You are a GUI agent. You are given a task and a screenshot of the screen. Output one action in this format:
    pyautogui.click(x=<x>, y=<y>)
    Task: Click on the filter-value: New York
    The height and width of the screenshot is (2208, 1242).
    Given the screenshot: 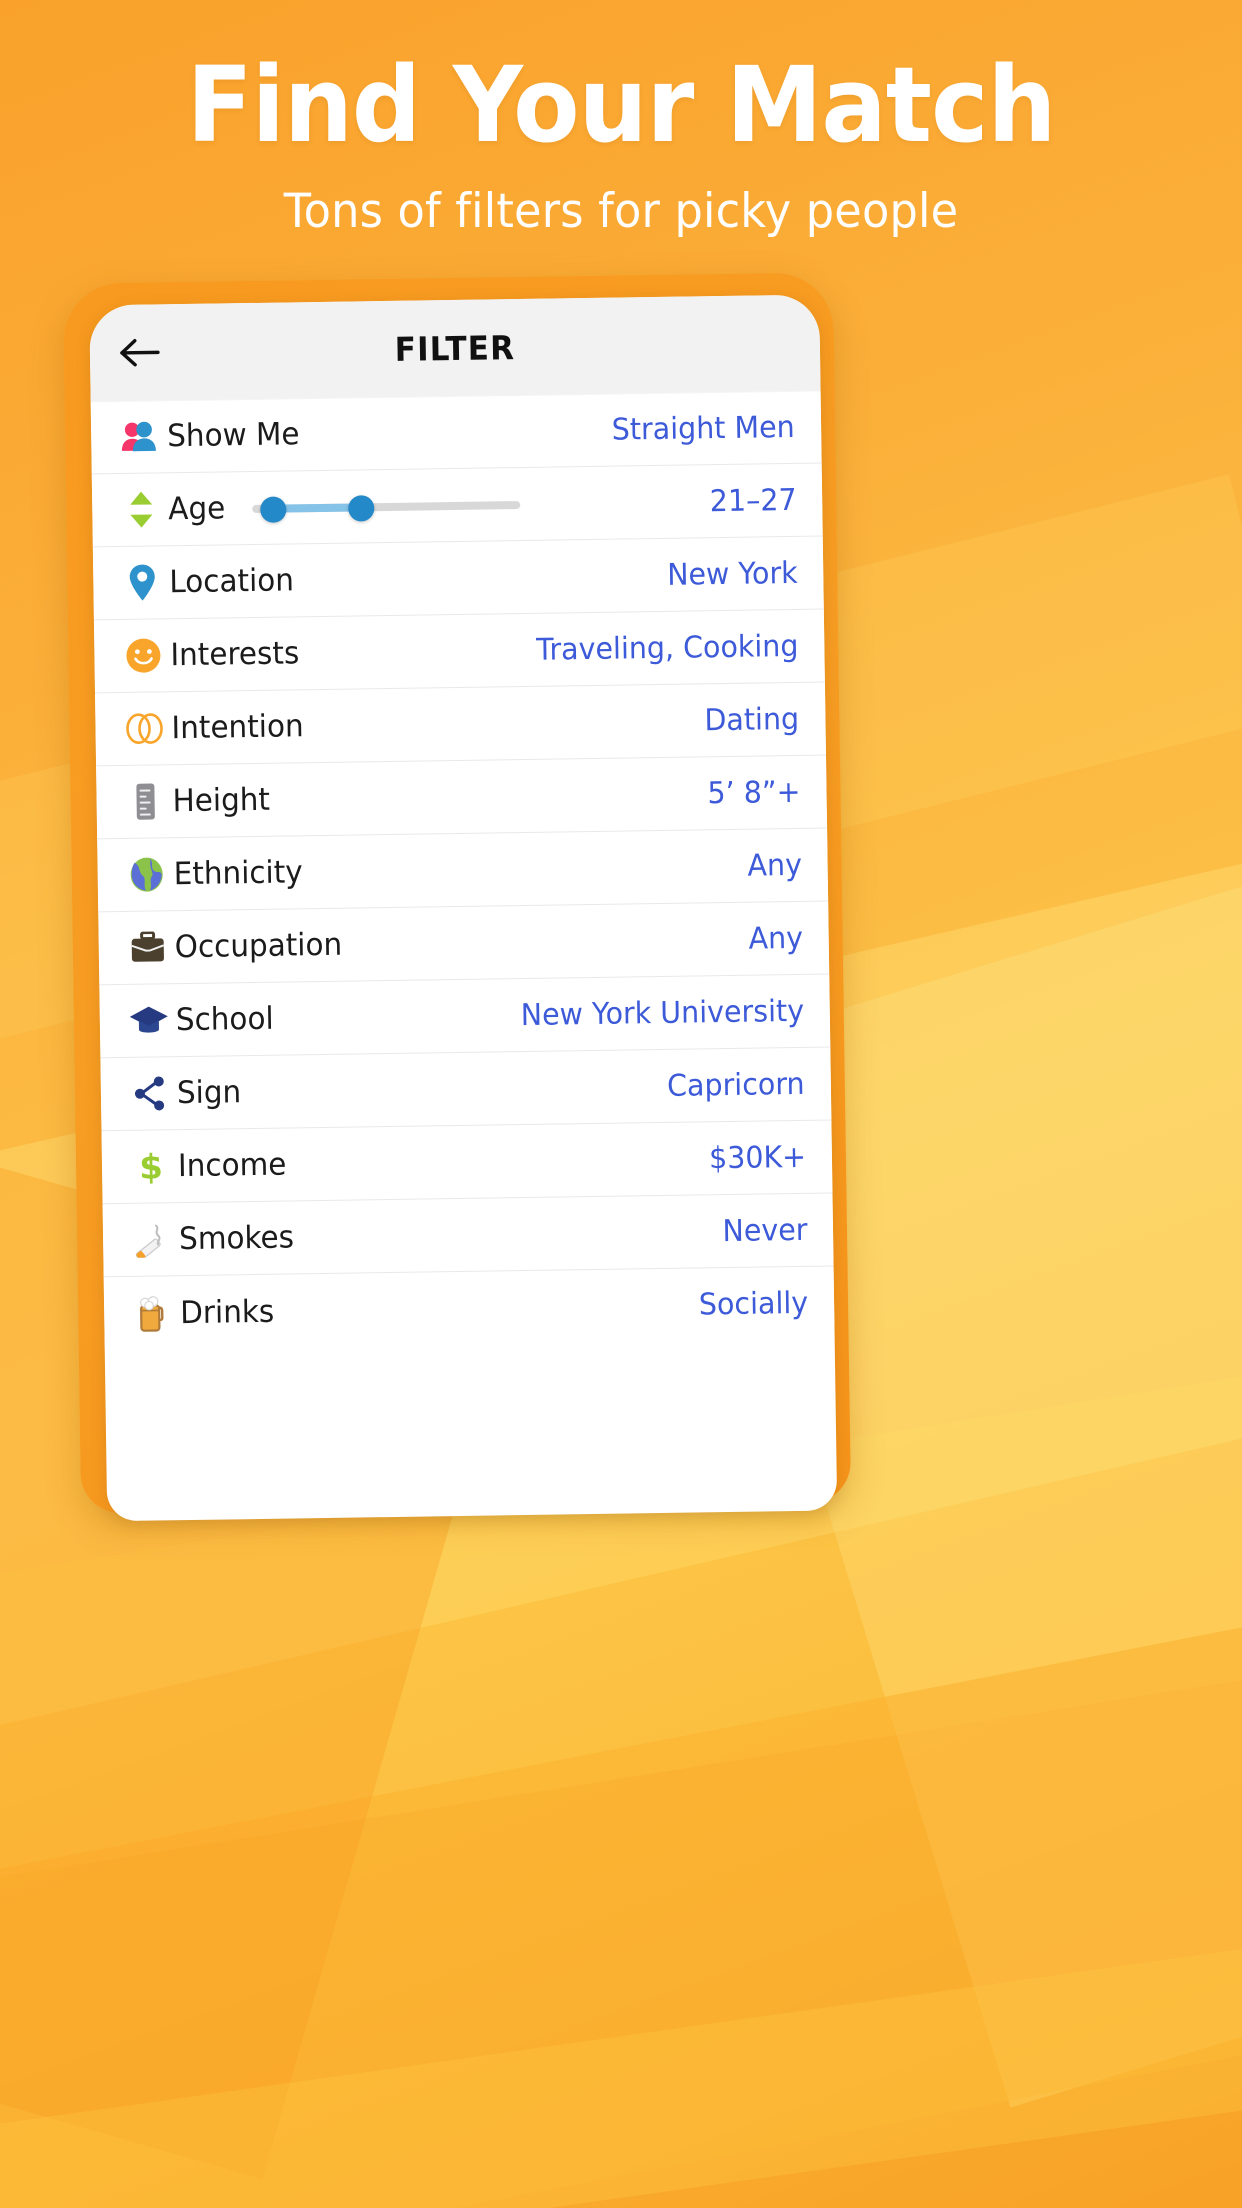 What is the action you would take?
    pyautogui.click(x=732, y=573)
    